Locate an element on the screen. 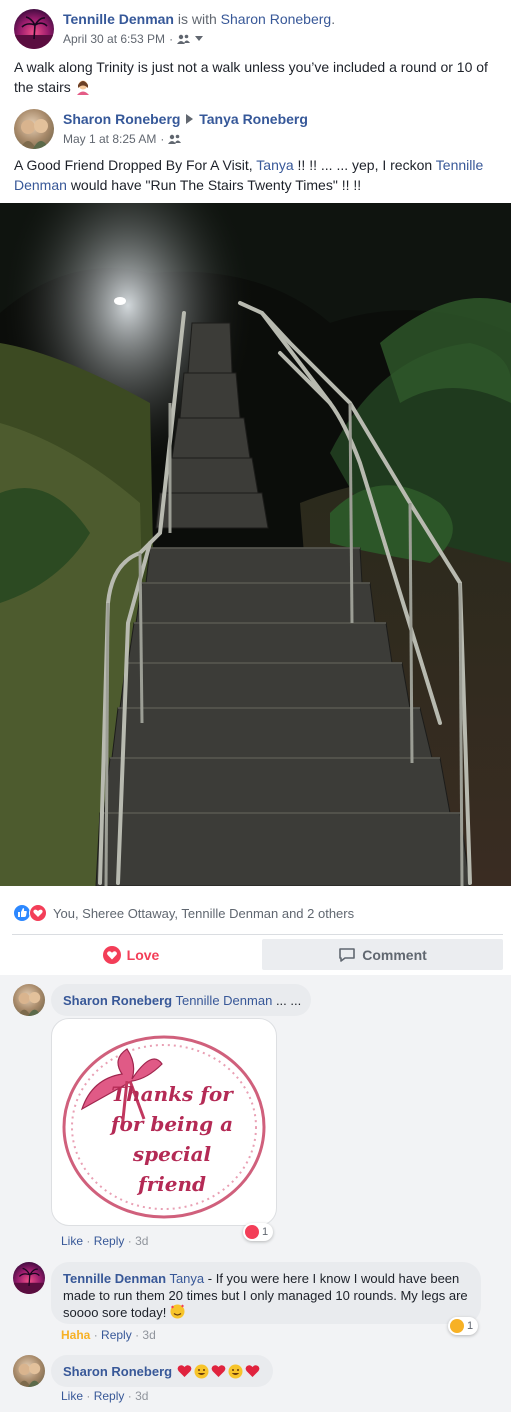  shared-timestamp: May 1 at 8:25 AM is located at coordinates (109, 139).